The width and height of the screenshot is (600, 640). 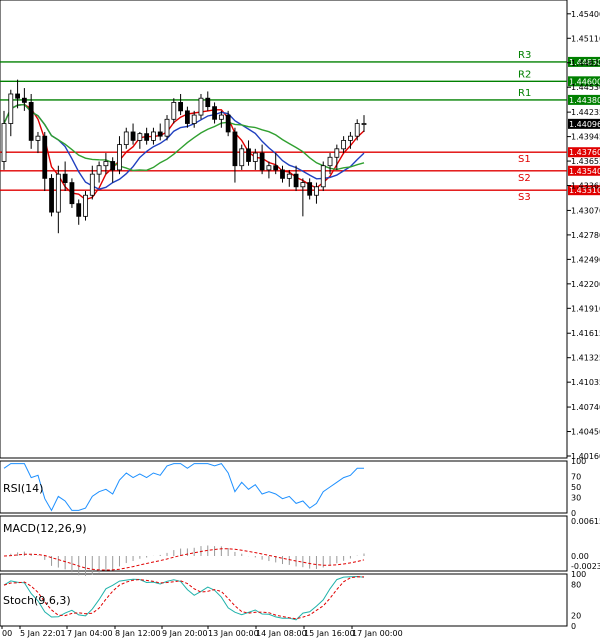 What do you see at coordinates (377, 633) in the screenshot?
I see `x-tick-label: 17 Jan 00:00` at bounding box center [377, 633].